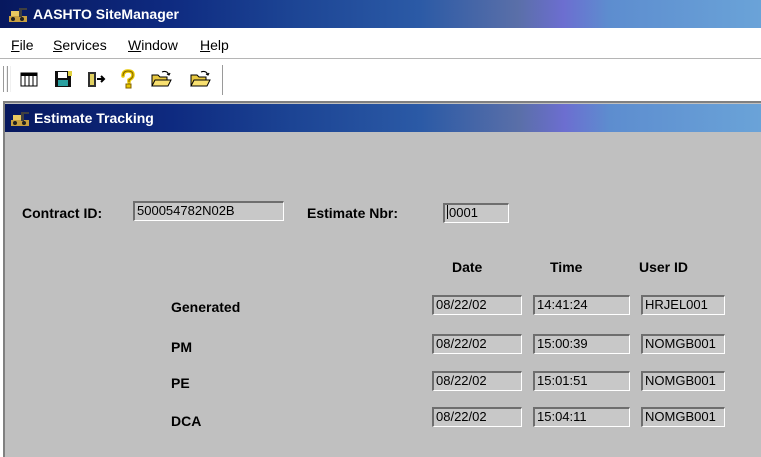 This screenshot has height=457, width=761. What do you see at coordinates (180, 383) in the screenshot?
I see `row-label-pe: PE` at bounding box center [180, 383].